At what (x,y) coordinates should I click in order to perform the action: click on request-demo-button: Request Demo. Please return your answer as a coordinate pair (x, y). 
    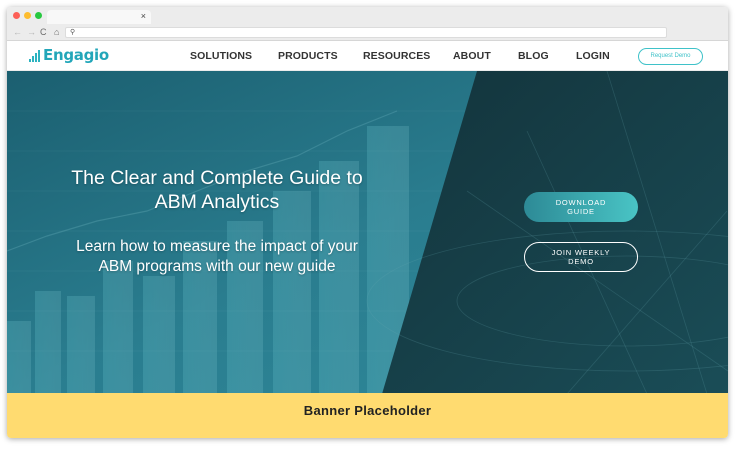
    Looking at the image, I should click on (670, 56).